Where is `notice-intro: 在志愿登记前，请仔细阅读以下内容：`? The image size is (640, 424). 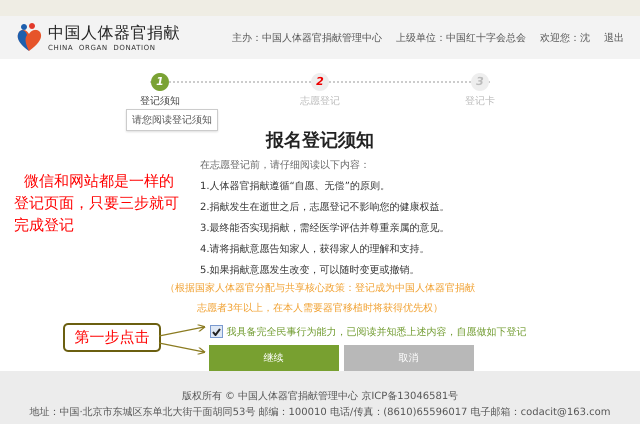 notice-intro: 在志愿登记前，请仔细阅读以下内容： is located at coordinates (285, 165).